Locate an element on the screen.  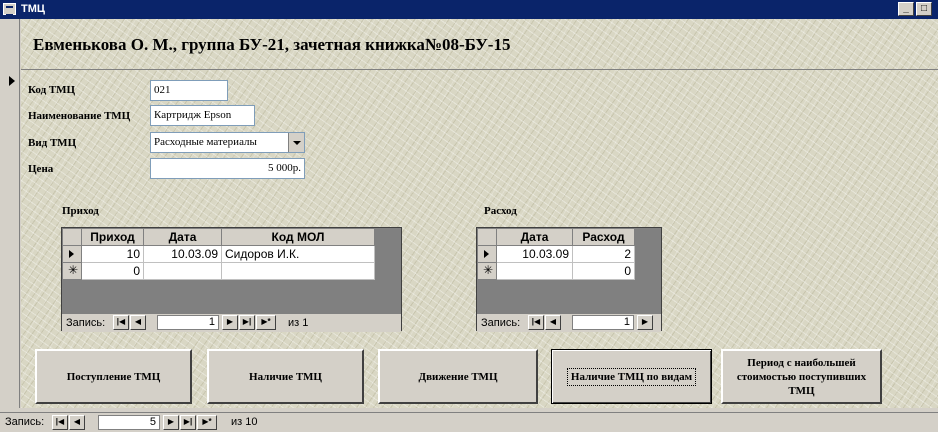
type-combo: Расходные материалы is located at coordinates (227, 142).